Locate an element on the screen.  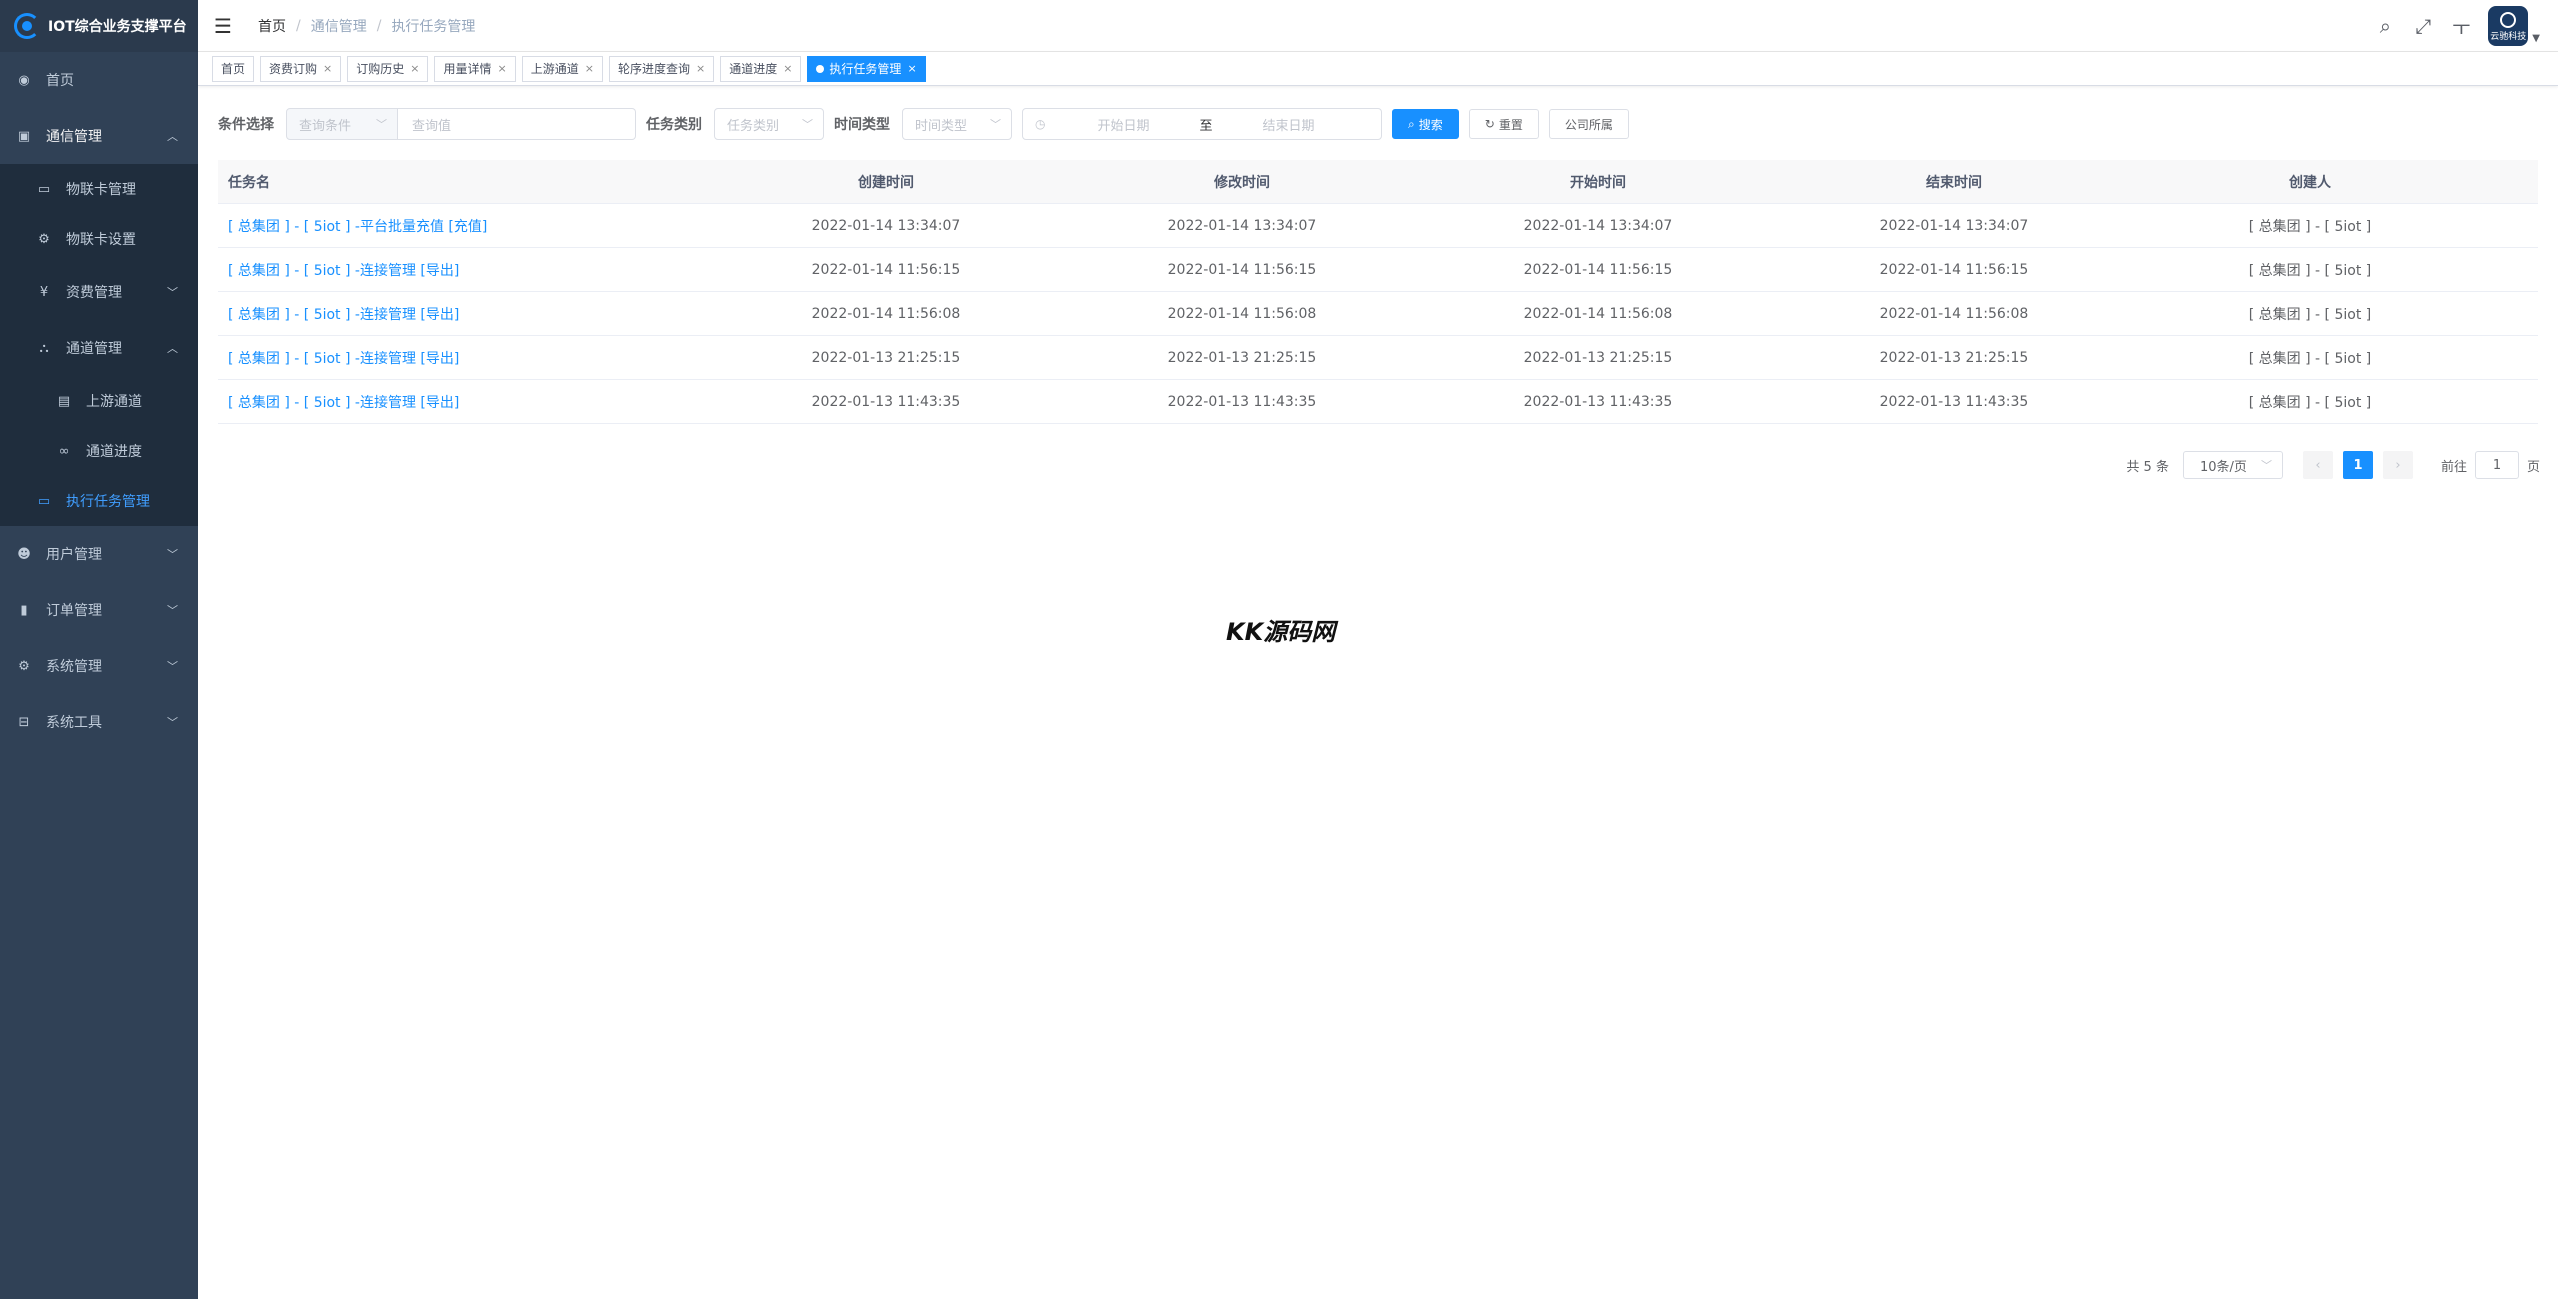
tag-tariff-order: 资费订购 × is located at coordinates (301, 68).